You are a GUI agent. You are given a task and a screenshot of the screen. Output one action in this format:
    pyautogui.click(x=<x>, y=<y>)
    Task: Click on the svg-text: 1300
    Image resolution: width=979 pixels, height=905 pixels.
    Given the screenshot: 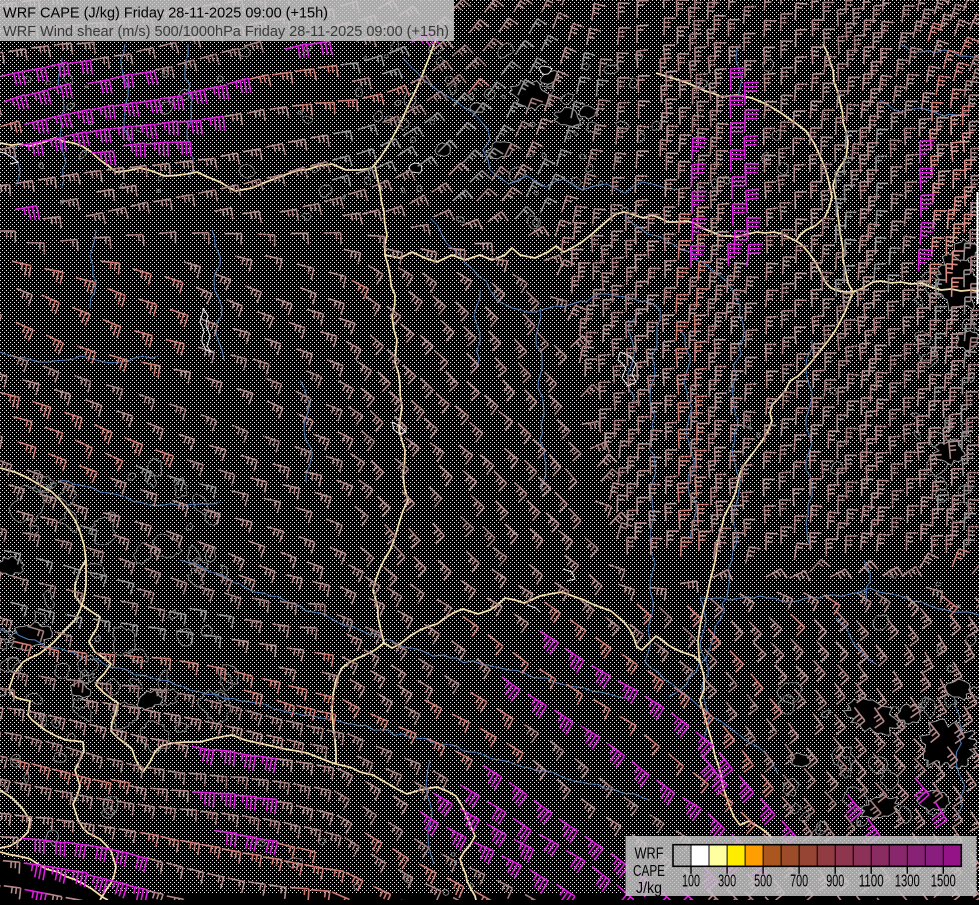 What is the action you would take?
    pyautogui.click(x=907, y=881)
    